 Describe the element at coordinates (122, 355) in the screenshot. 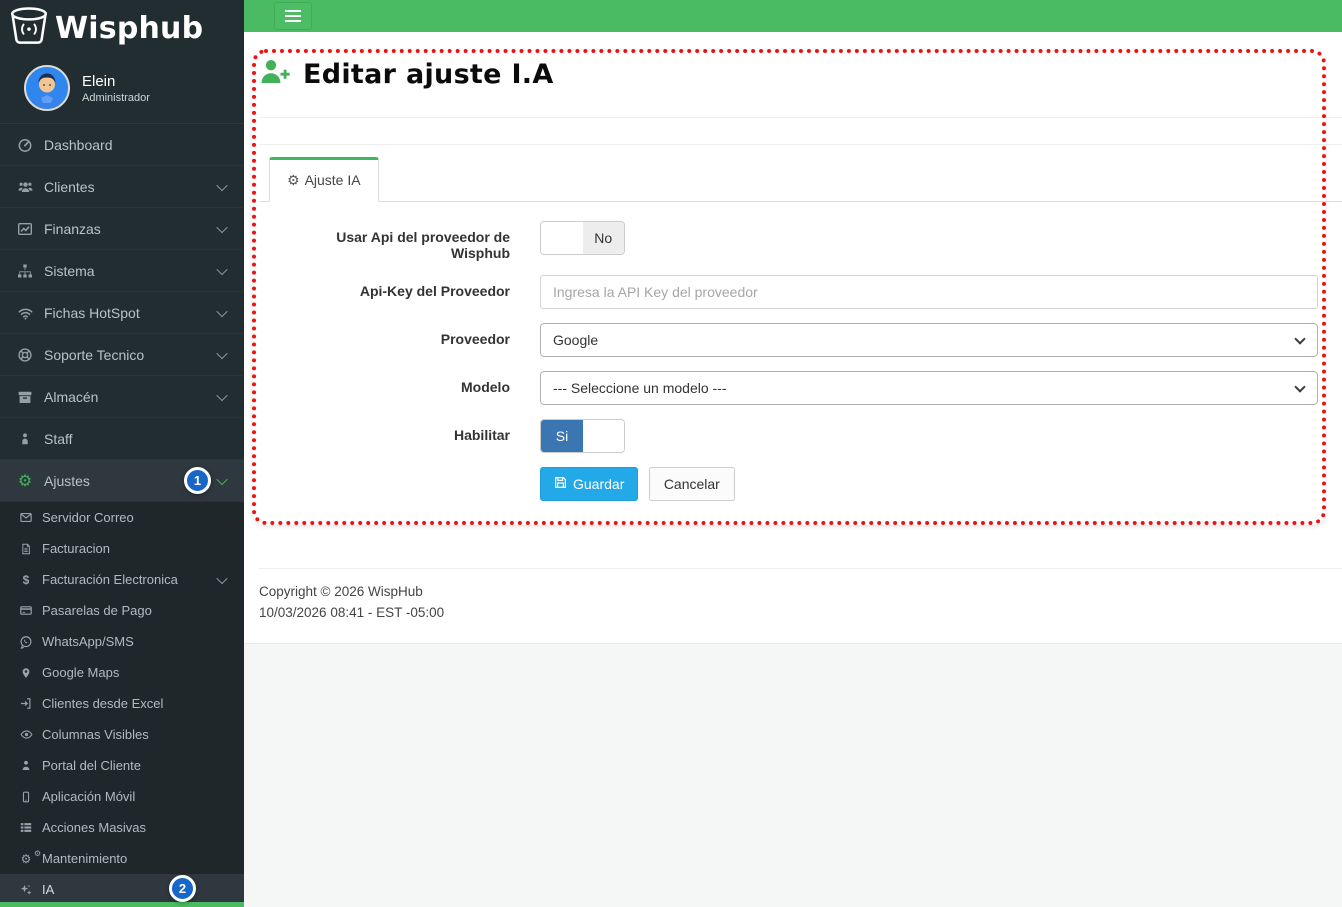

I see `sidebar-item-soporte-tecnico: Soporte Tecnico` at that location.